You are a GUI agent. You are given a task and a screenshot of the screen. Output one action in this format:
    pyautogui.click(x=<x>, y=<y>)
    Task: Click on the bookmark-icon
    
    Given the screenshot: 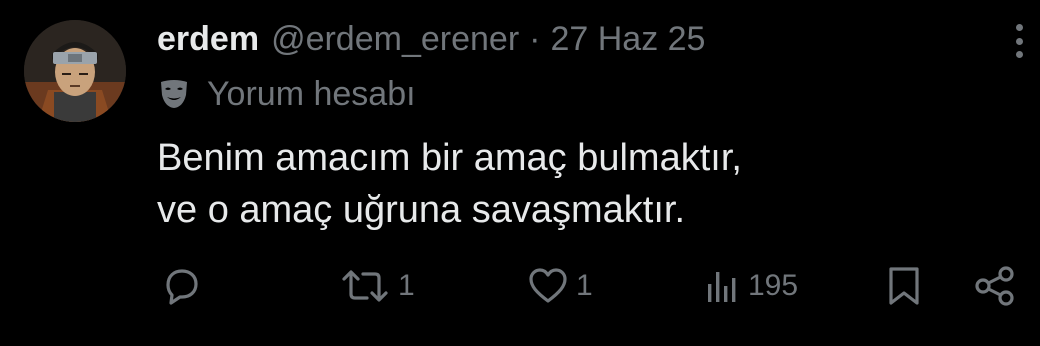 What is the action you would take?
    pyautogui.click(x=904, y=286)
    